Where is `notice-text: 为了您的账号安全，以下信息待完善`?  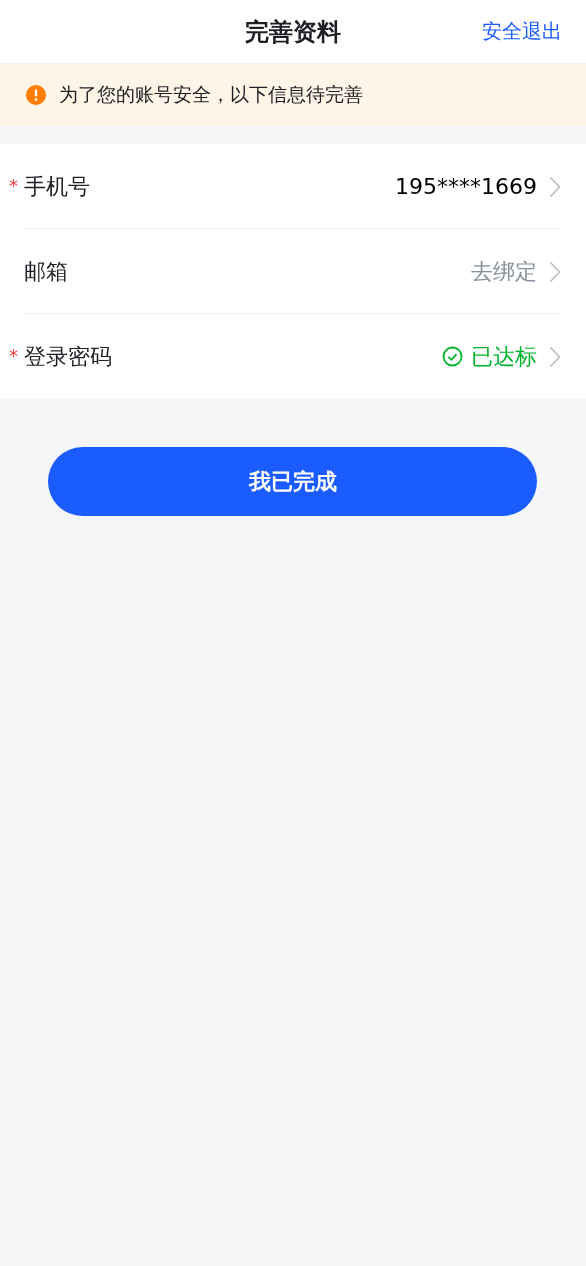 notice-text: 为了您的账号安全，以下信息待完善 is located at coordinates (211, 94).